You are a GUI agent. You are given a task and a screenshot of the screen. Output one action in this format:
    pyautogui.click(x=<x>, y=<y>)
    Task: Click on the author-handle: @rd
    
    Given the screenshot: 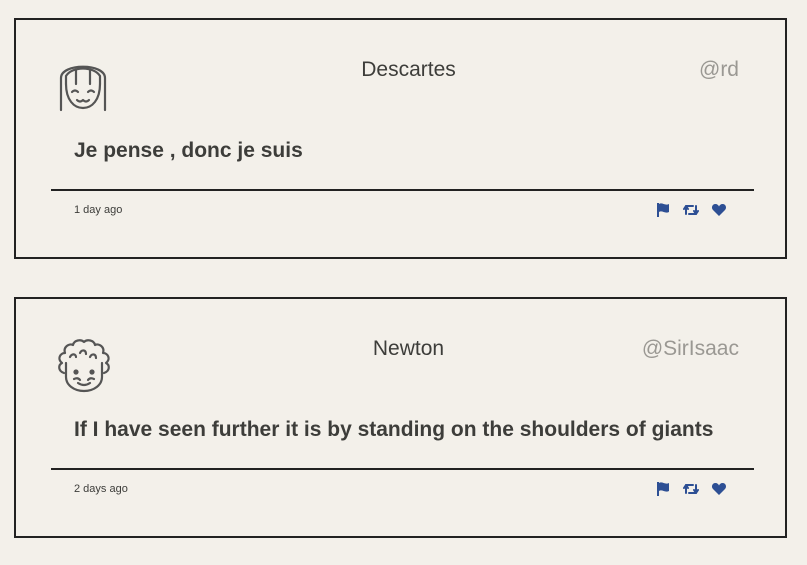 What is the action you would take?
    pyautogui.click(x=719, y=70)
    